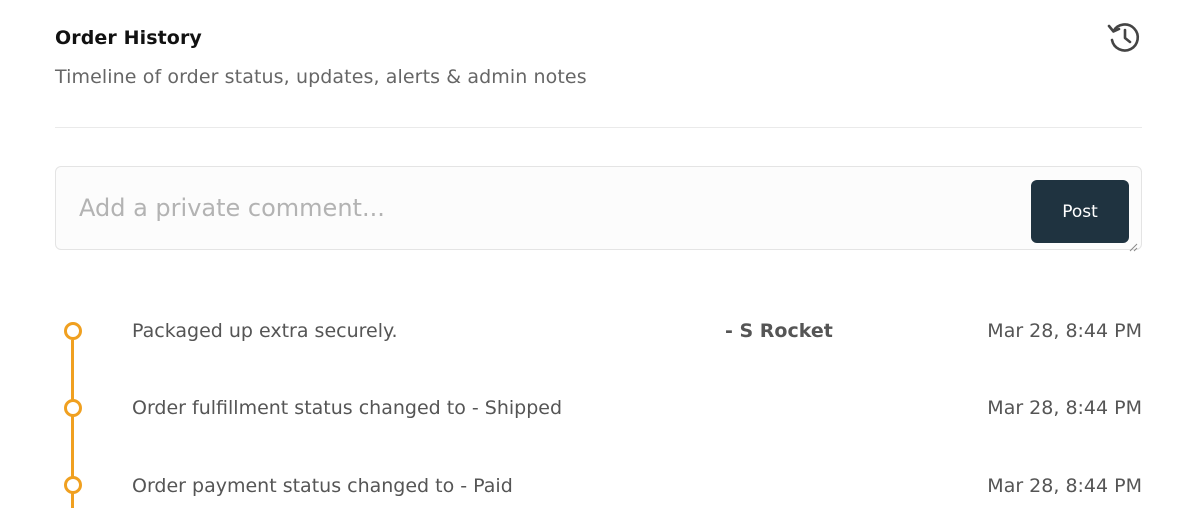 The width and height of the screenshot is (1200, 518). What do you see at coordinates (322, 486) in the screenshot?
I see `timeline-item-text: Order payment status changed to - Paid` at bounding box center [322, 486].